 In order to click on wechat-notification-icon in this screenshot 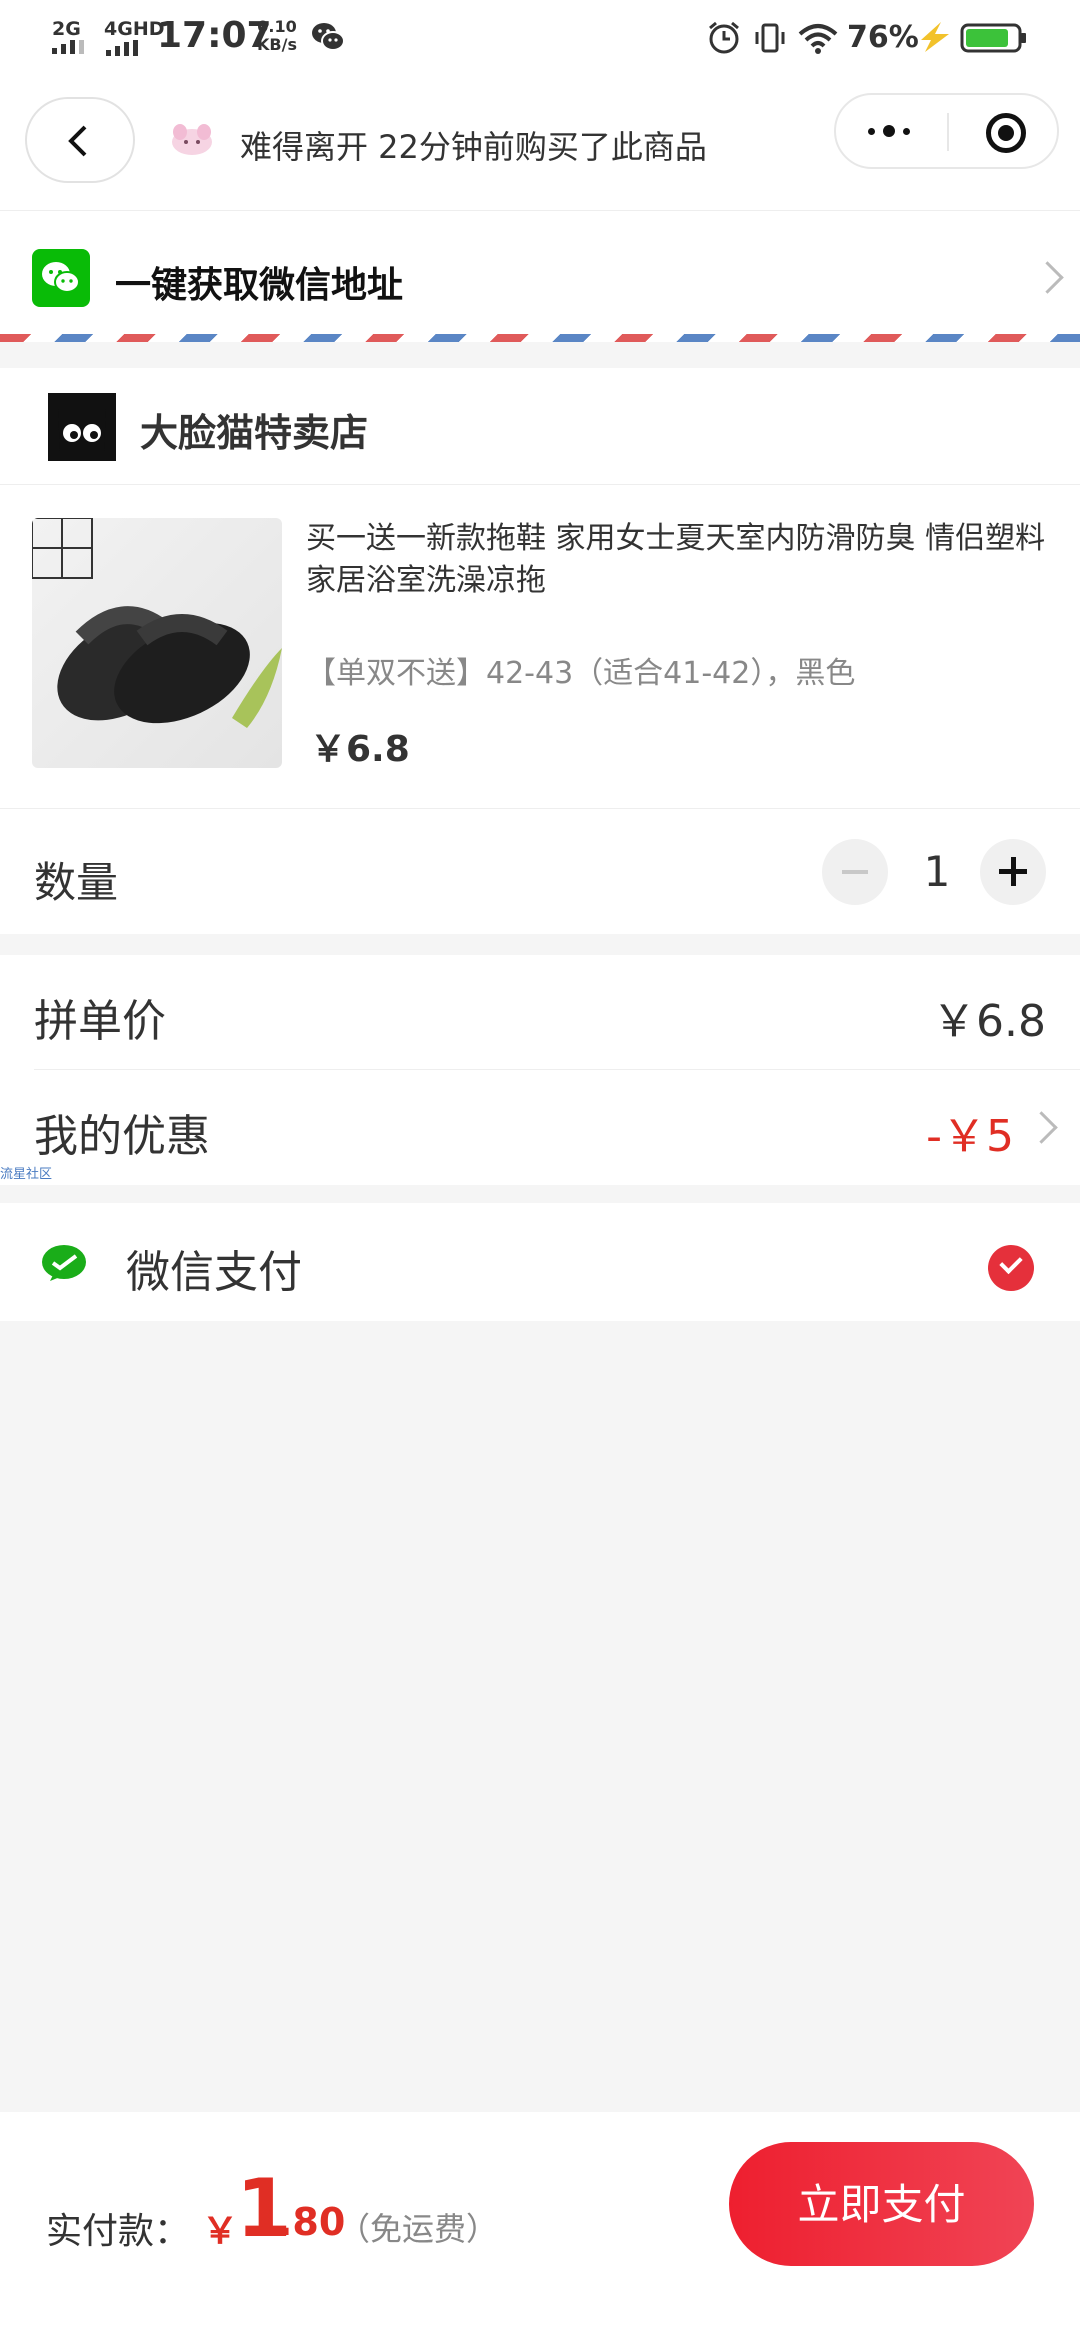, I will do `click(328, 37)`.